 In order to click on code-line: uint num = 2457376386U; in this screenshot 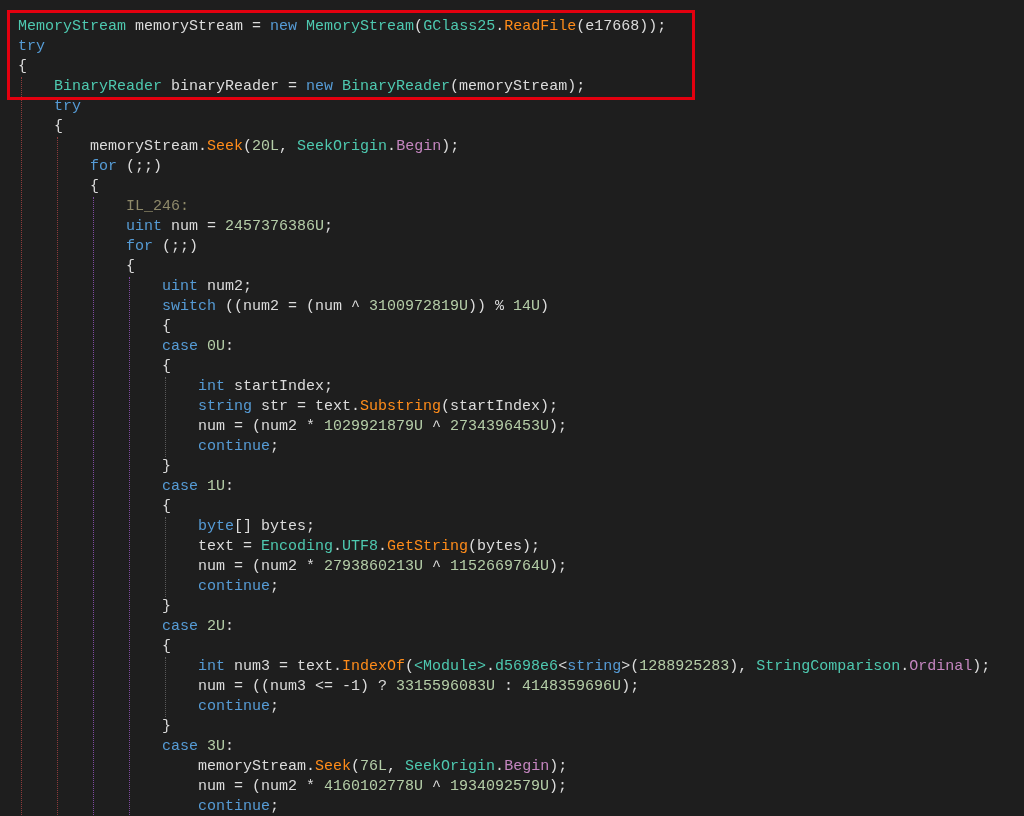, I will do `click(230, 227)`.